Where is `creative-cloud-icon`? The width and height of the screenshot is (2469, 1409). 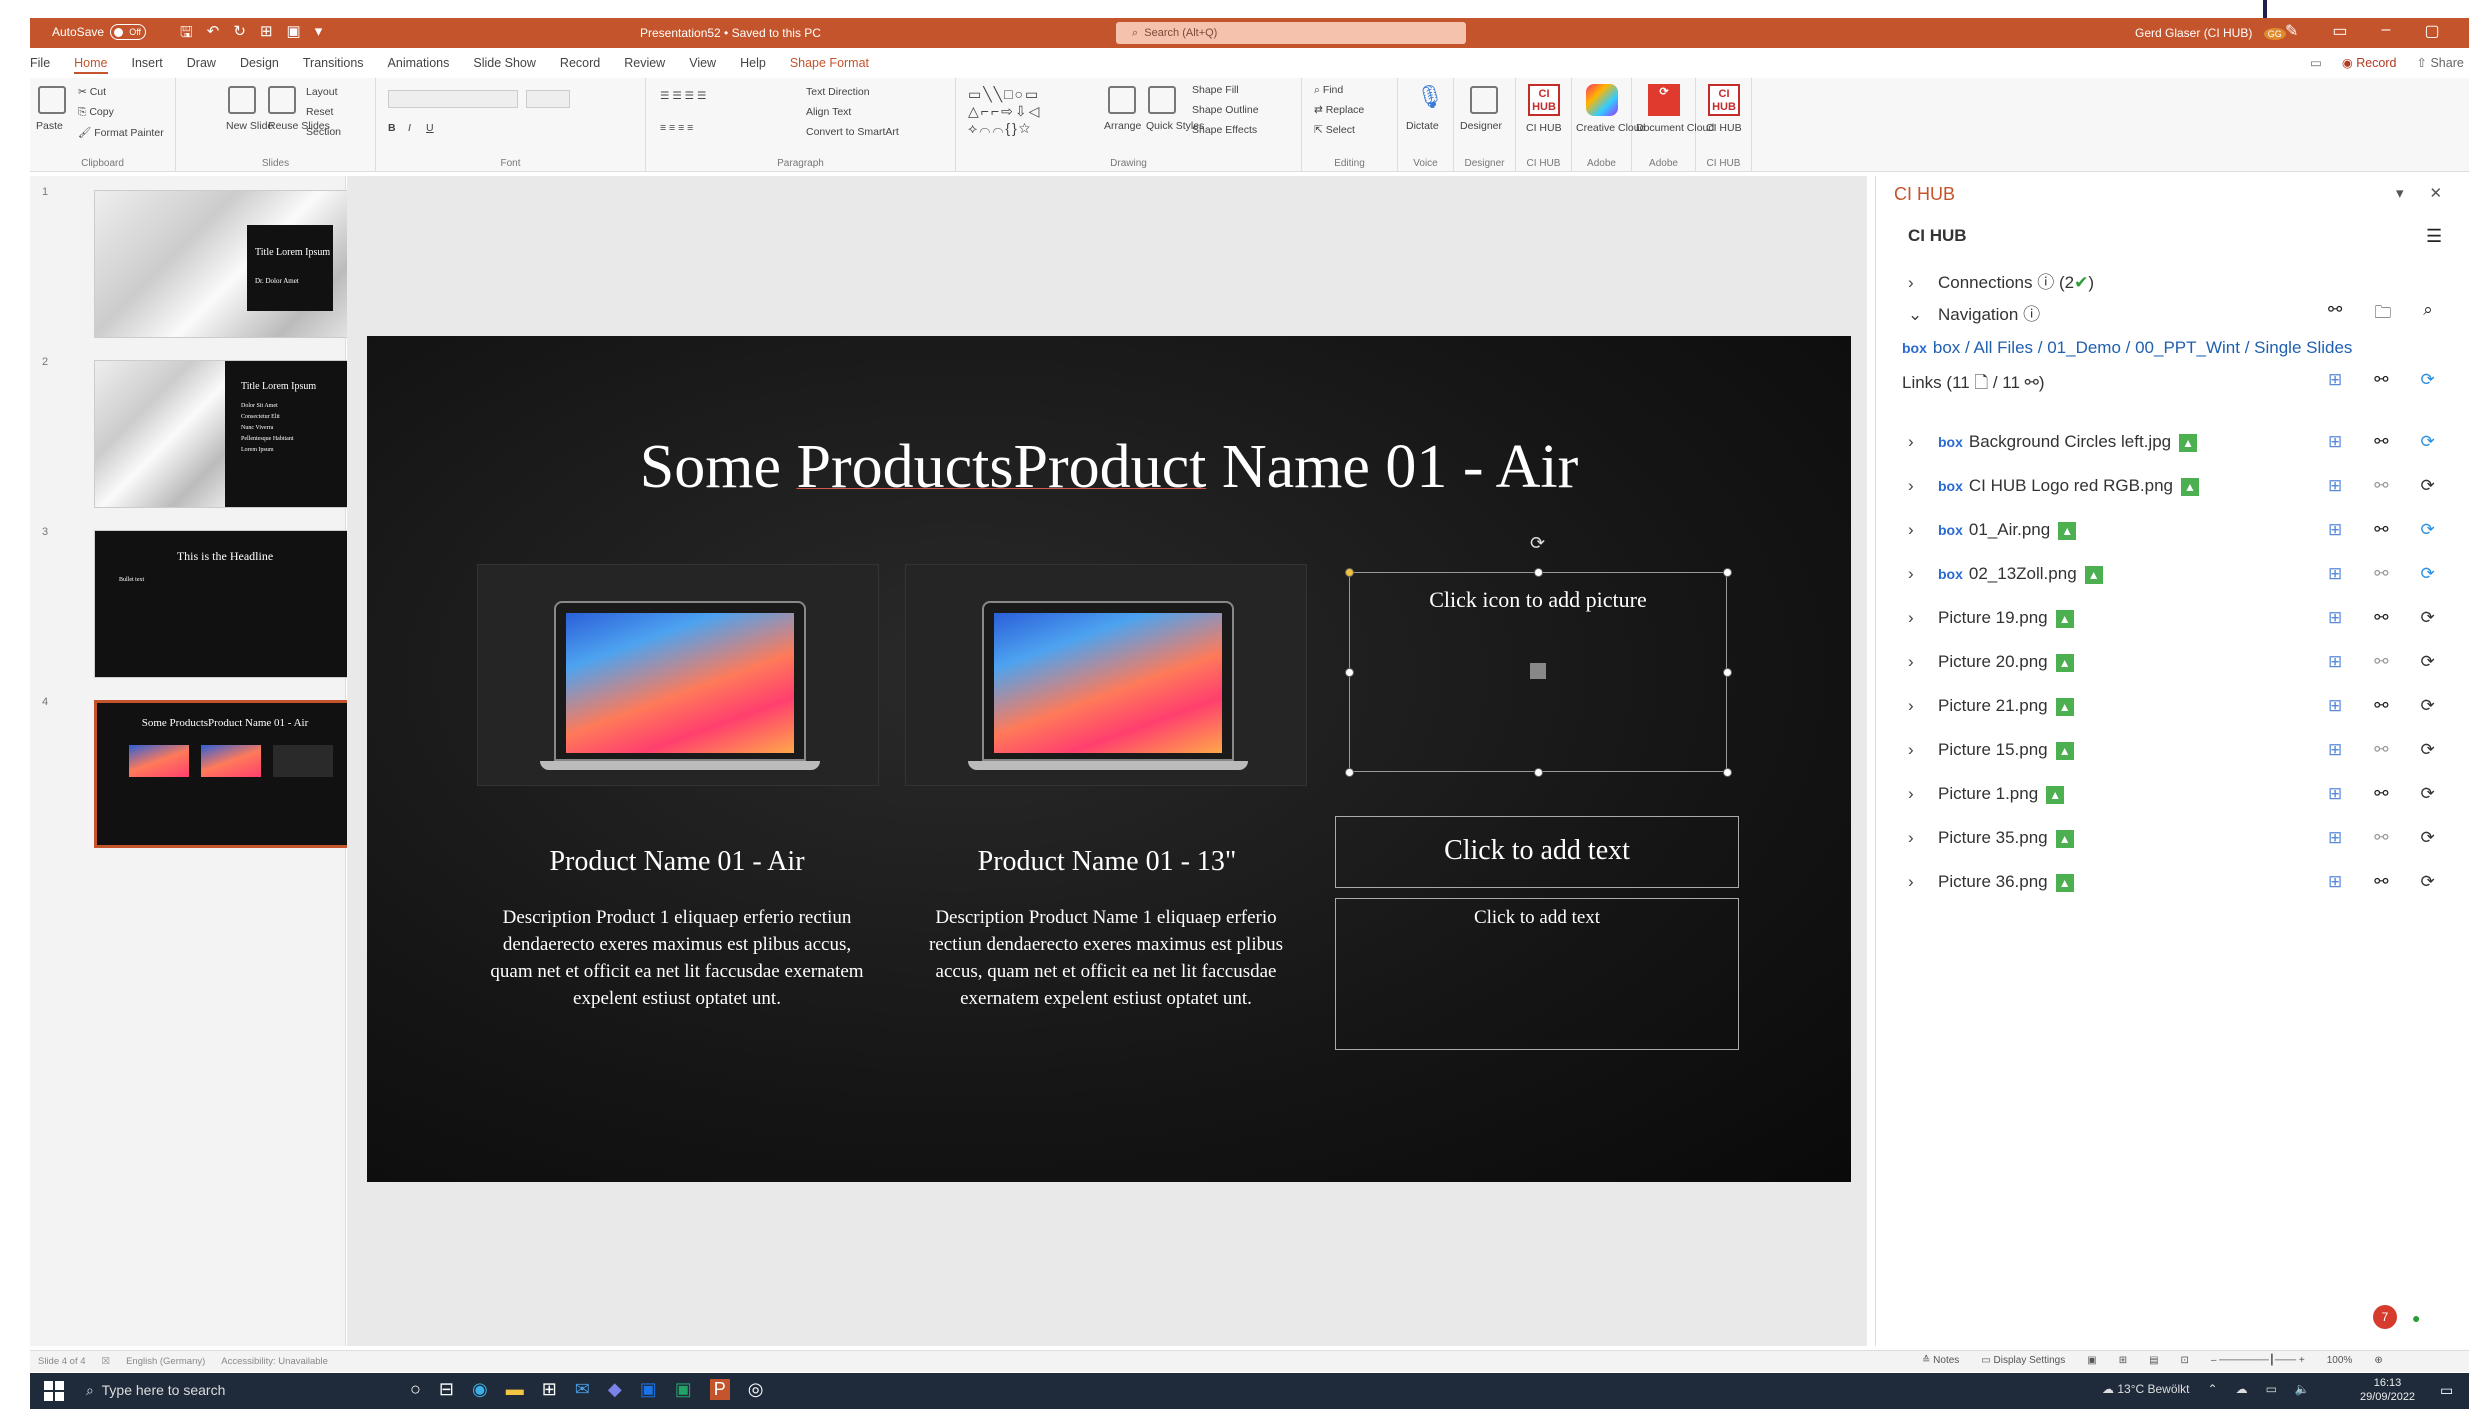 creative-cloud-icon is located at coordinates (1602, 100).